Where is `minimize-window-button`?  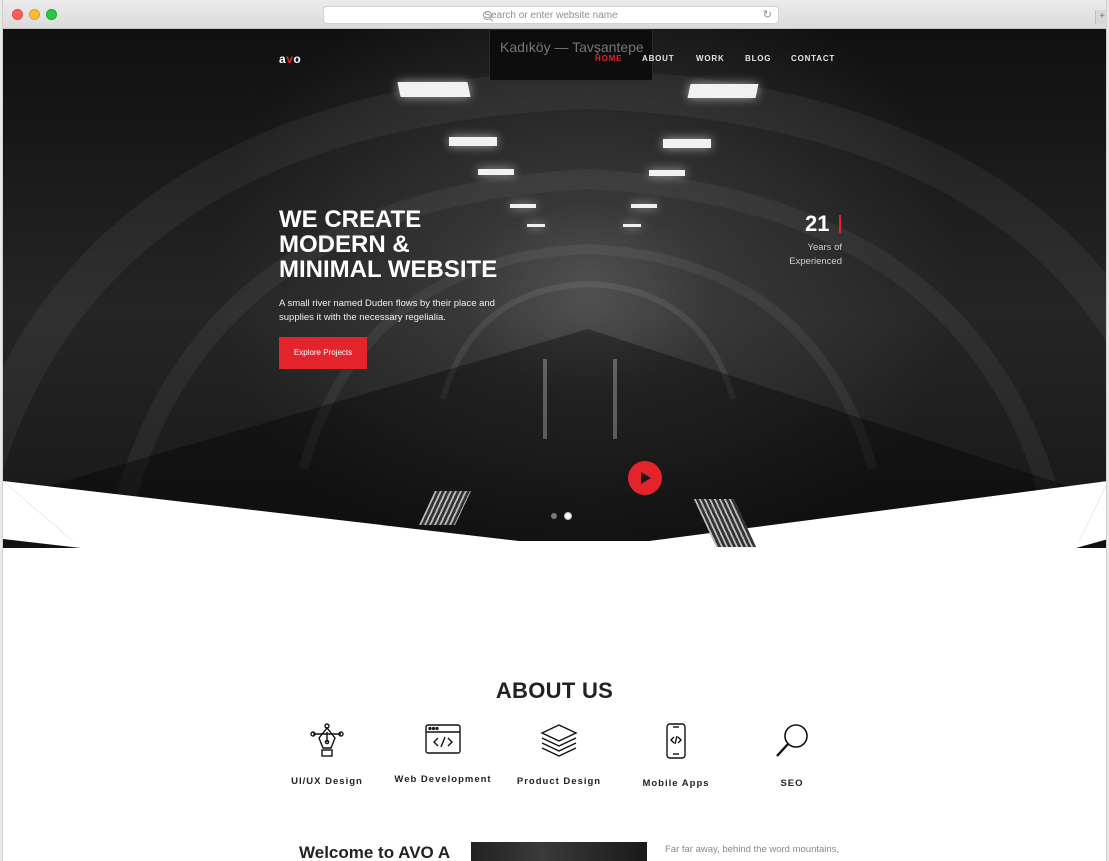
minimize-window-button is located at coordinates (34, 14).